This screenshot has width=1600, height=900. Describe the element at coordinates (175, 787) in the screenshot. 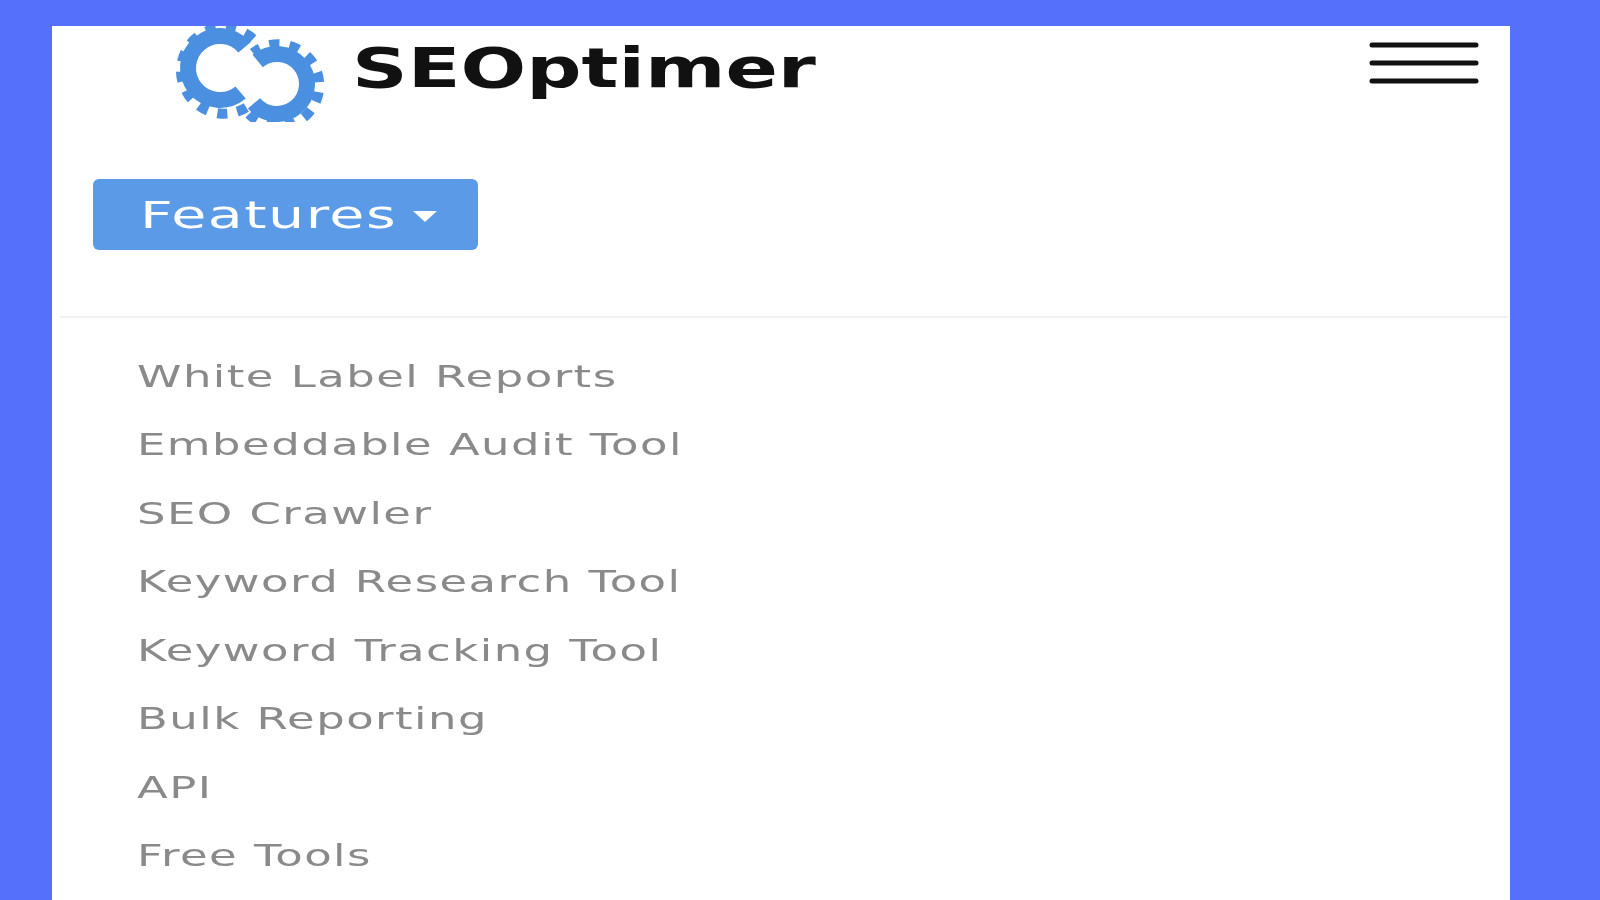

I see `menu-link: API` at that location.